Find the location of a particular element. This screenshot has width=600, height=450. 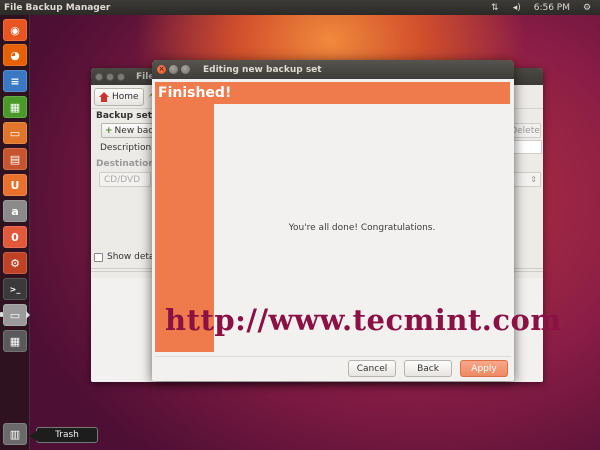

show-details-checkbox is located at coordinates (98, 257).